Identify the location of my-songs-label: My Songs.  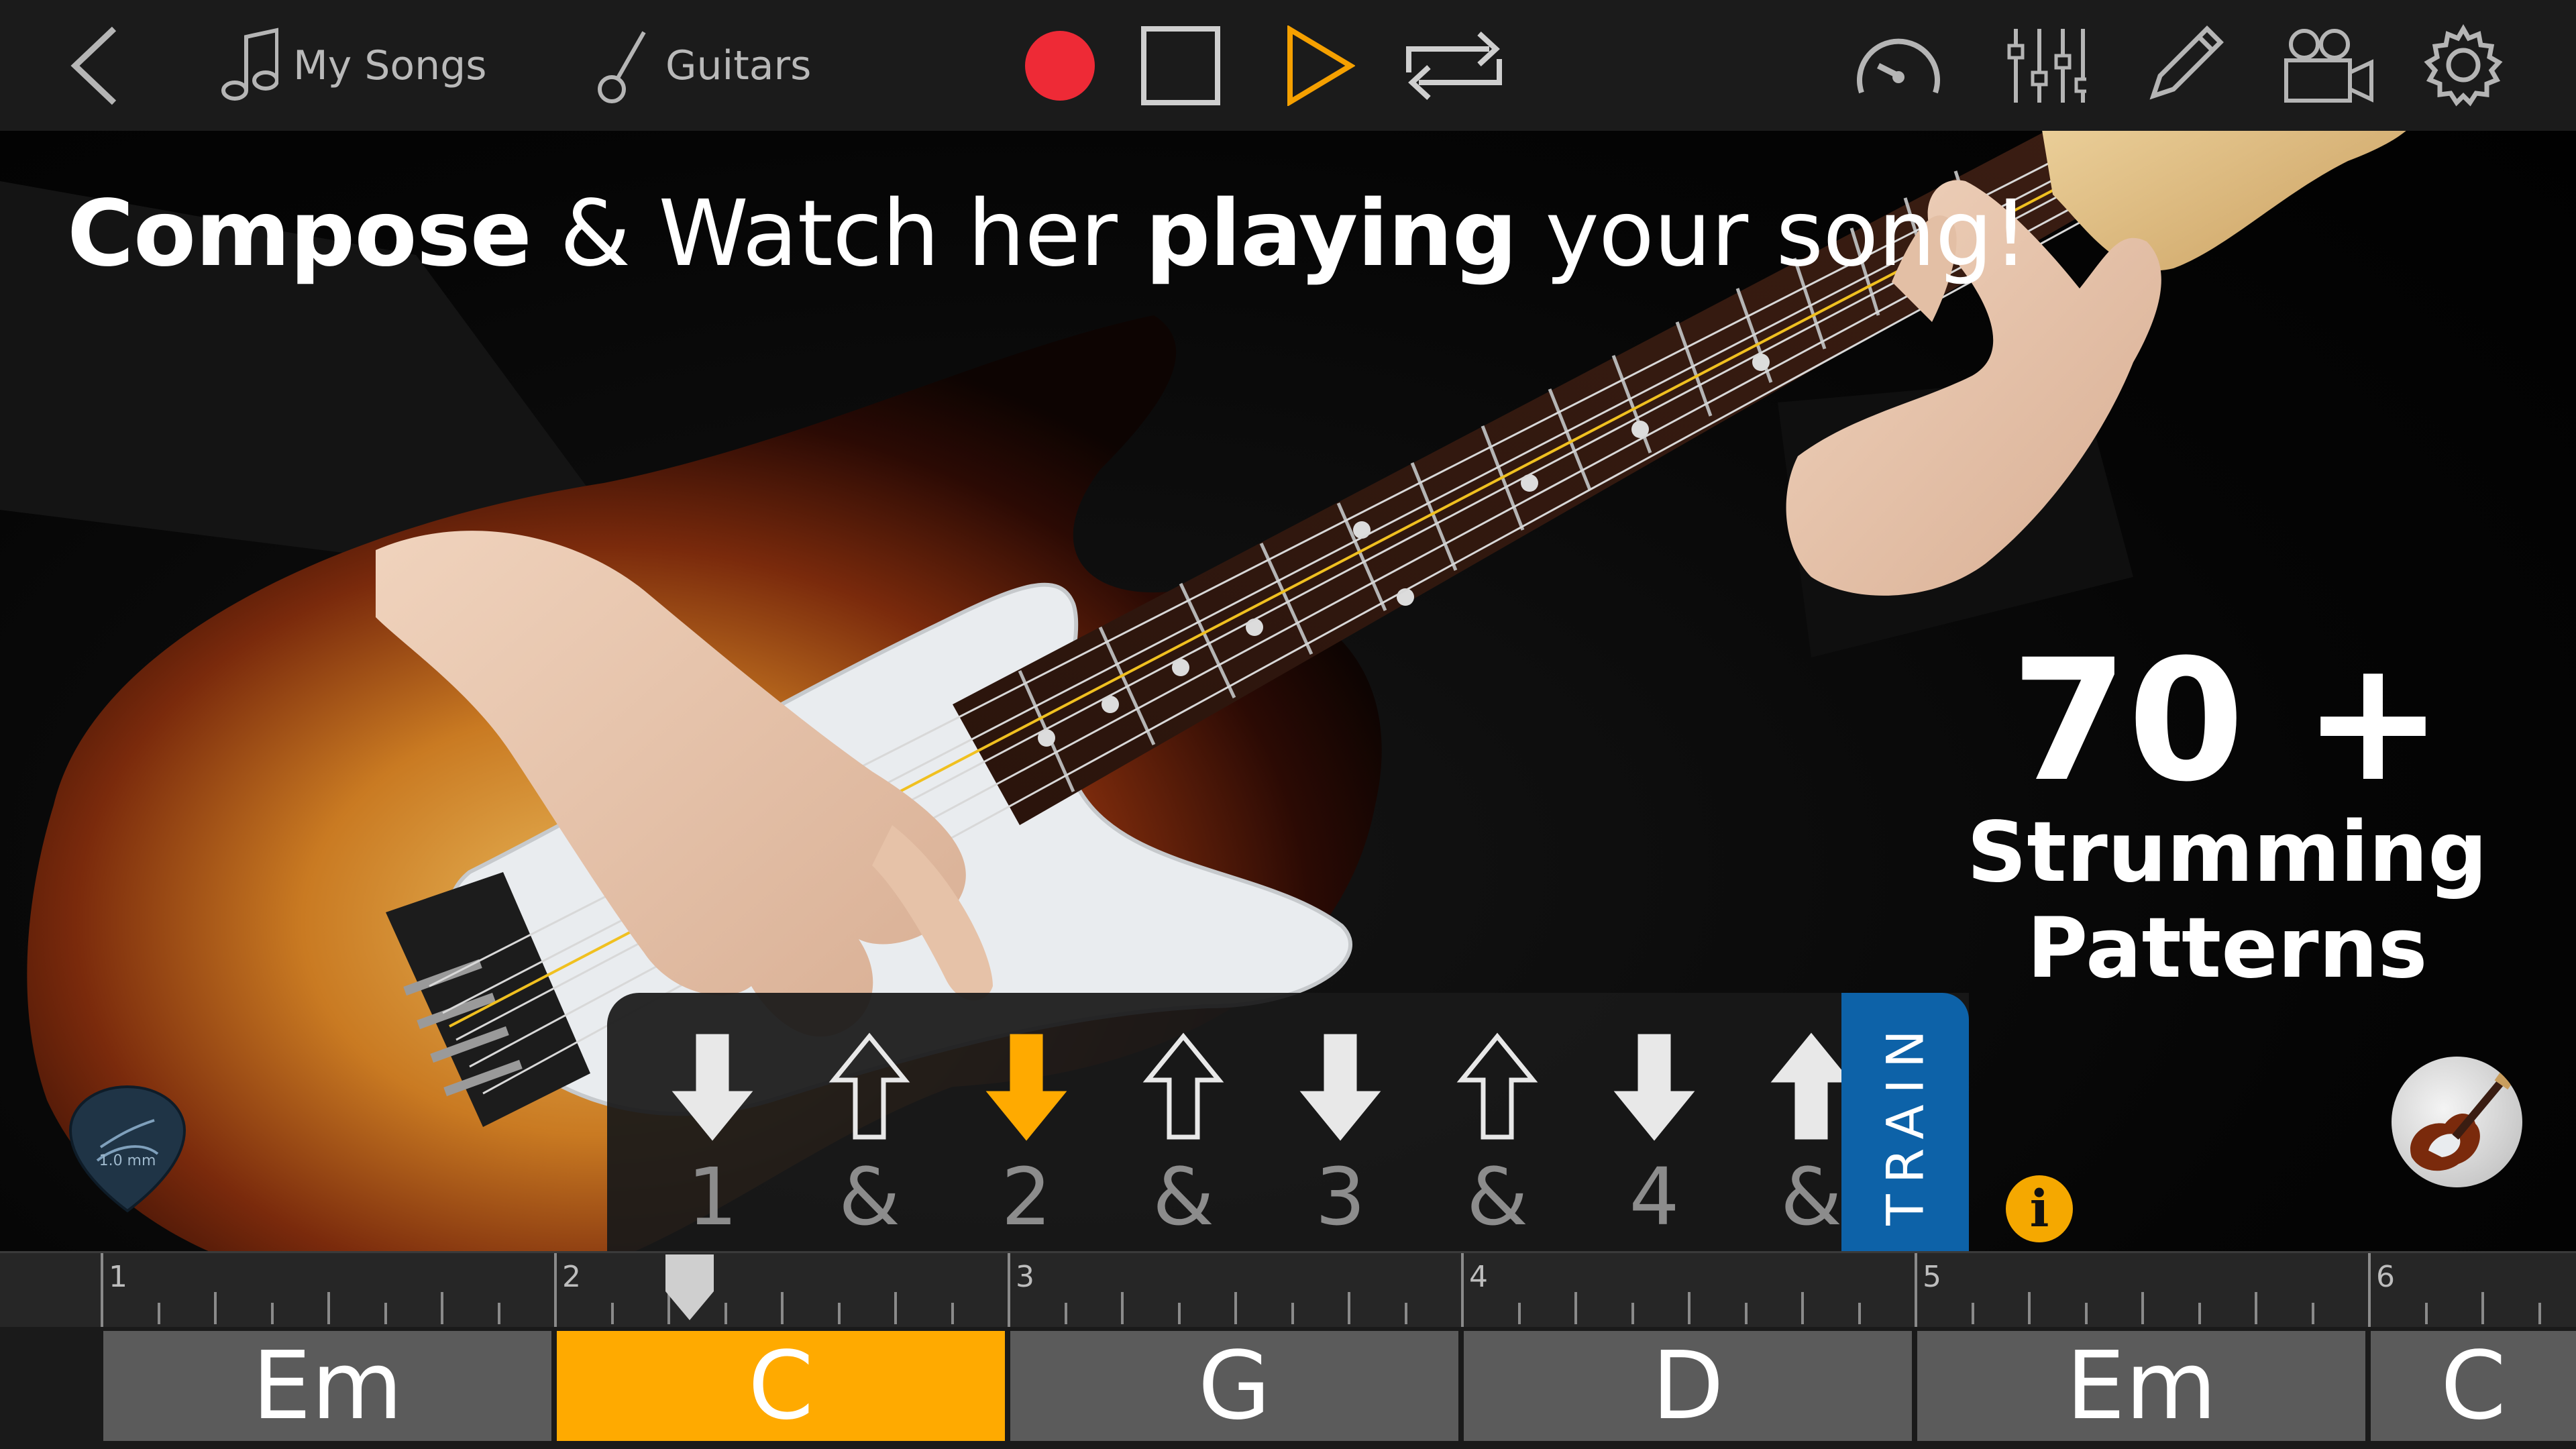
(390, 65).